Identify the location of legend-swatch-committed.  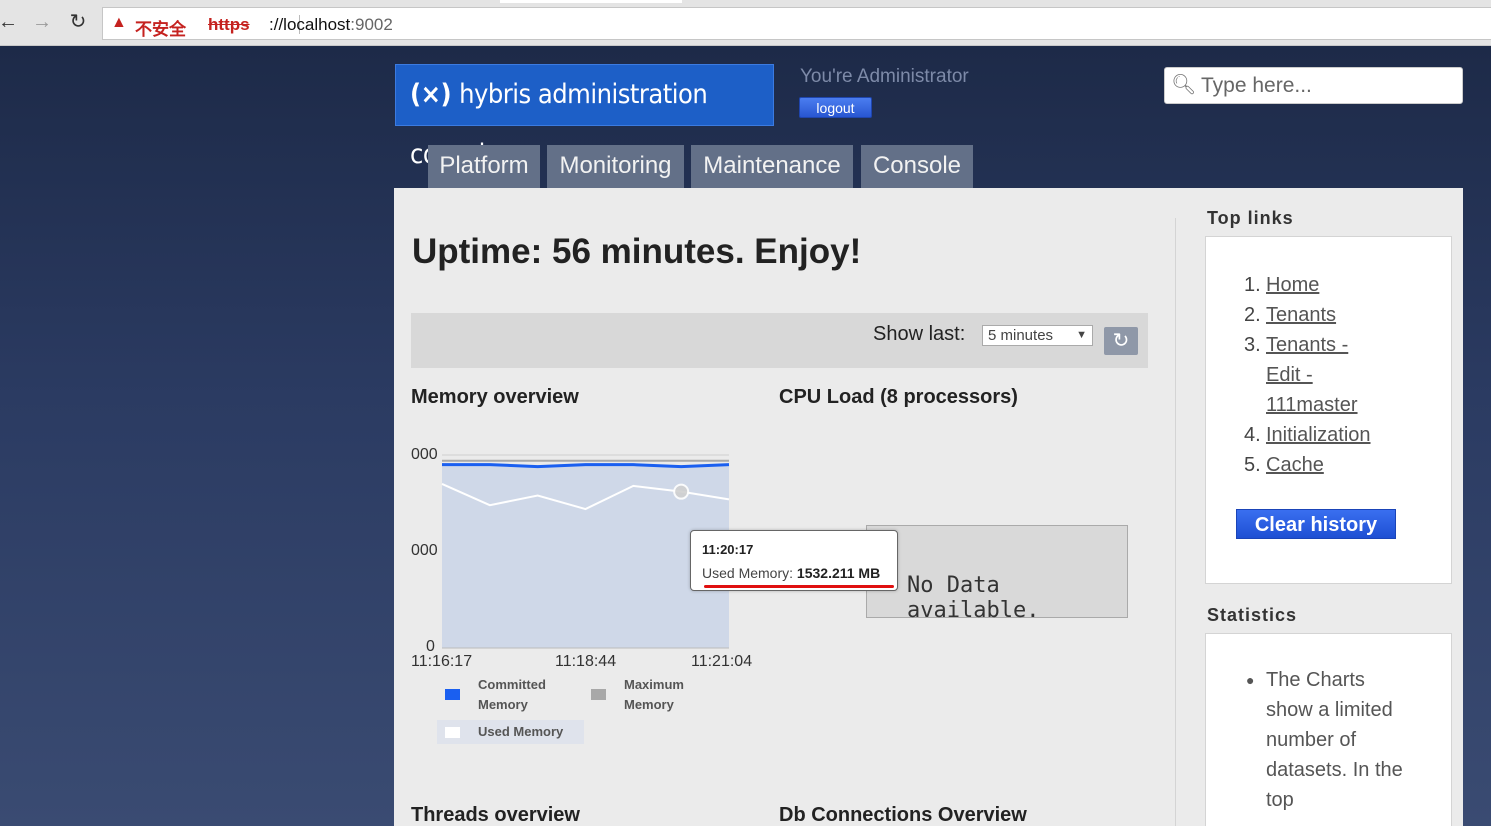
(452, 694).